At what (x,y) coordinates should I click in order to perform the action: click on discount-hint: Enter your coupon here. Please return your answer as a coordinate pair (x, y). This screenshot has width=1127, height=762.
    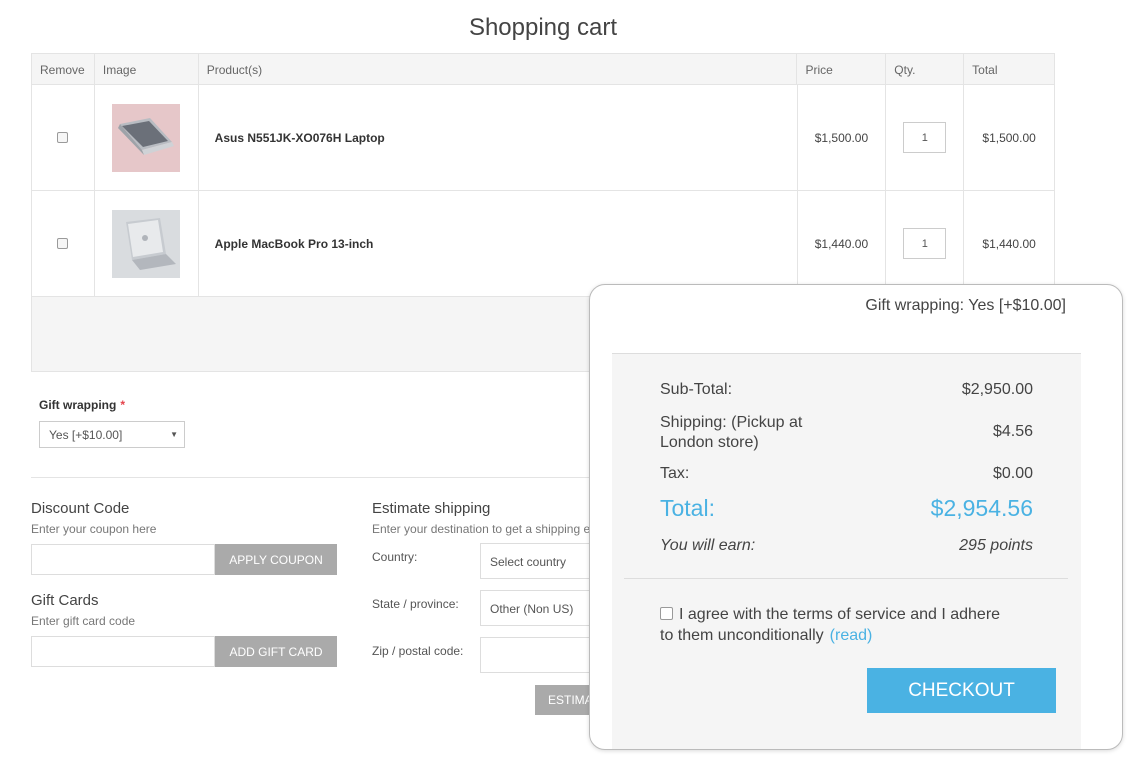
    Looking at the image, I should click on (94, 529).